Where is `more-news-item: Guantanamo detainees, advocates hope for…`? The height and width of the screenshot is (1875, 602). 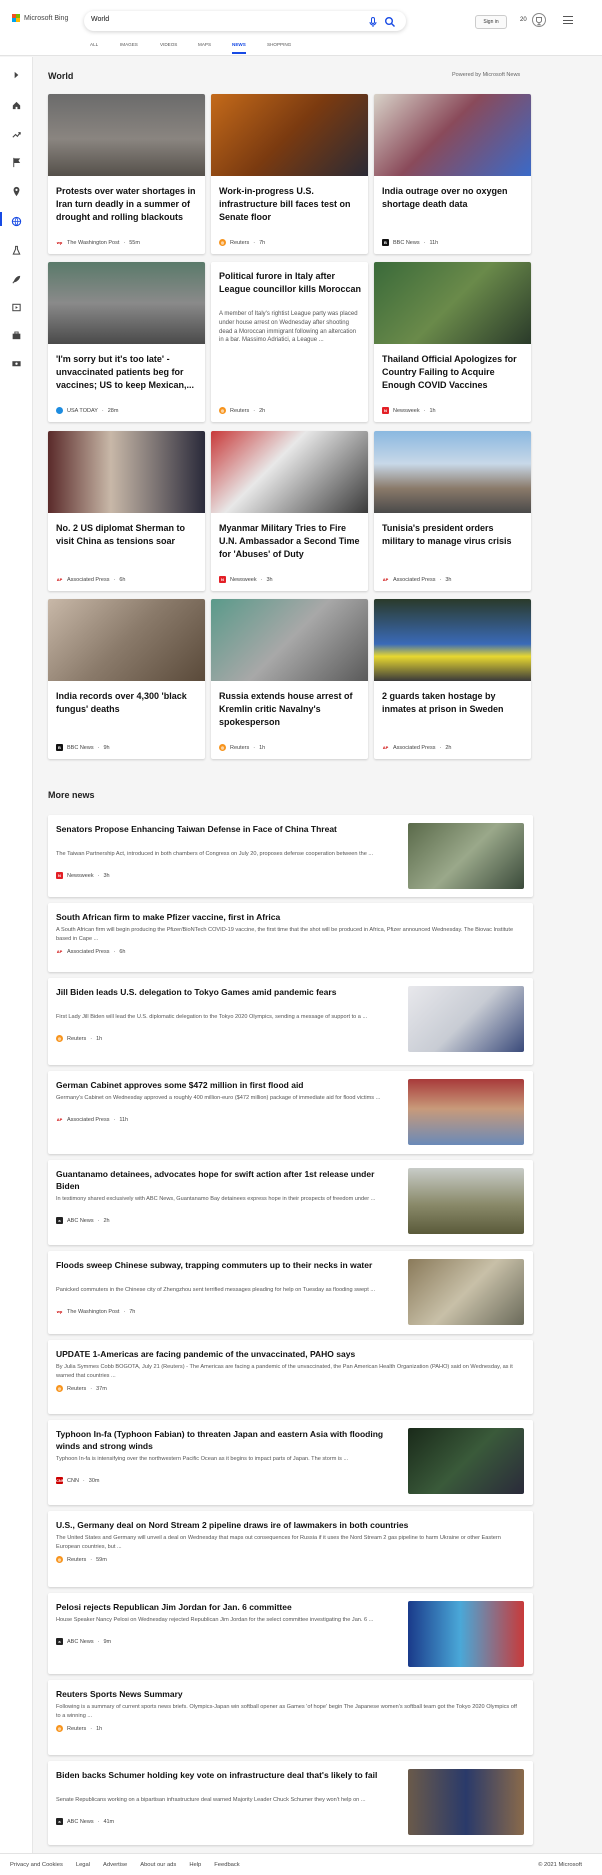 more-news-item: Guantanamo detainees, advocates hope for… is located at coordinates (290, 1202).